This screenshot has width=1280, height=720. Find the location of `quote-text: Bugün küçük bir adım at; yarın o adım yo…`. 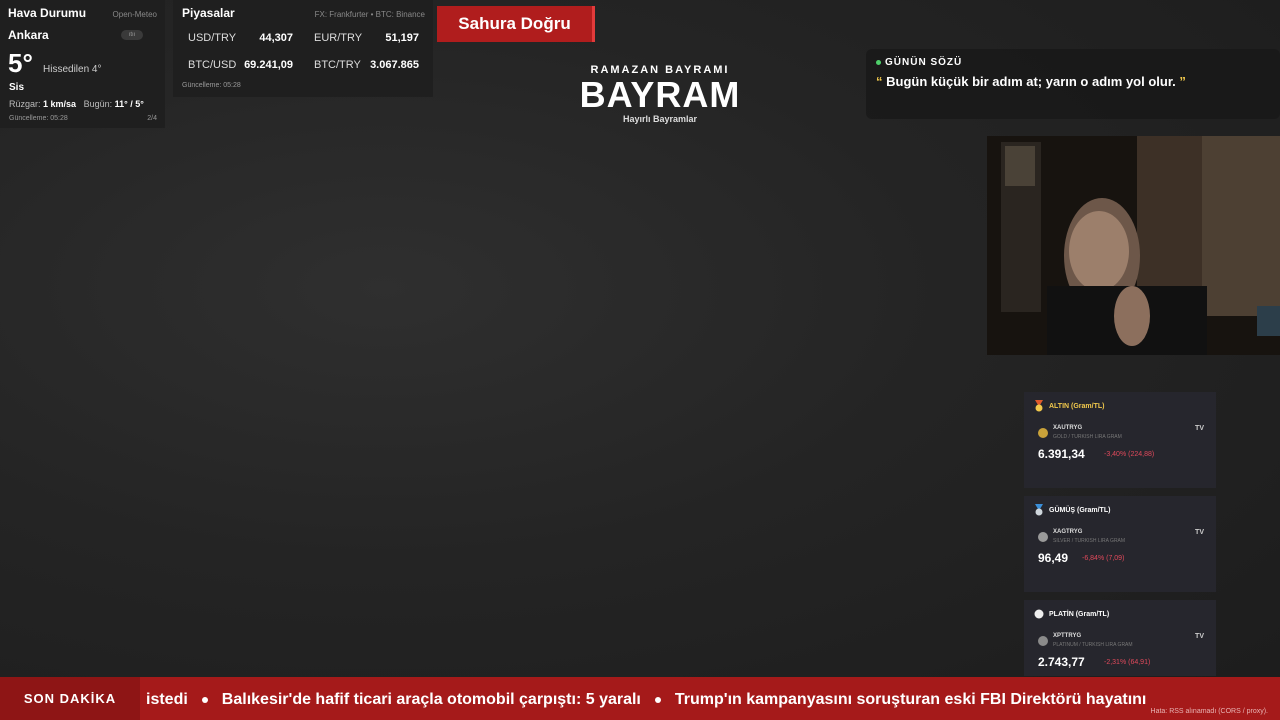

quote-text: Bugün küçük bir adım at; yarın o adım yo… is located at coordinates (1031, 81).